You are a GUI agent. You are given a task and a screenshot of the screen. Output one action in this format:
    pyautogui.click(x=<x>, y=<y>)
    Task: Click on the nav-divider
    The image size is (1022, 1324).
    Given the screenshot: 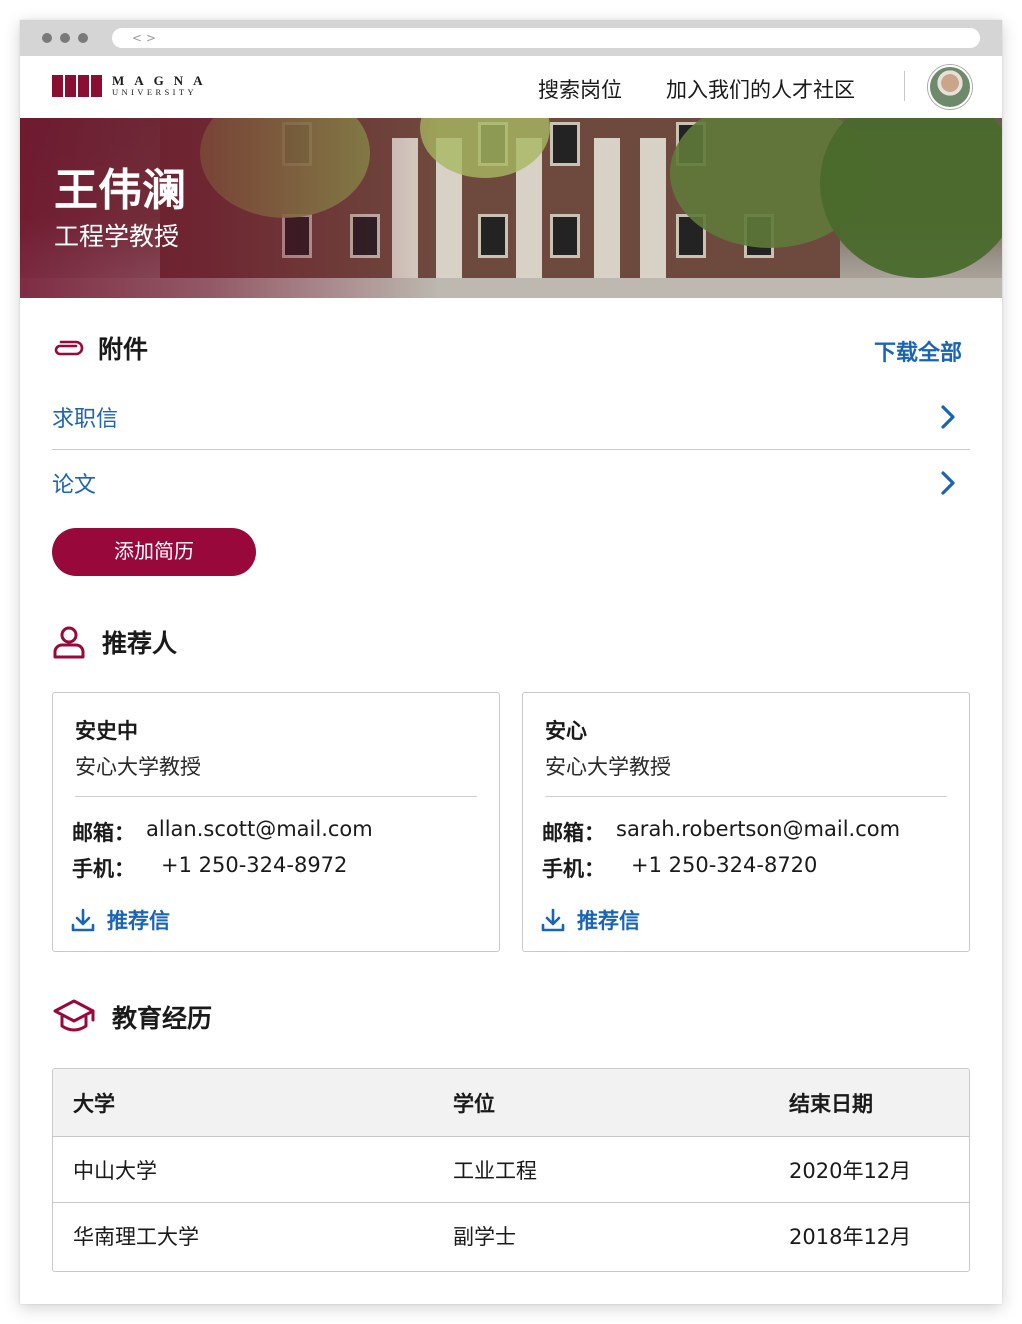 What is the action you would take?
    pyautogui.click(x=904, y=86)
    